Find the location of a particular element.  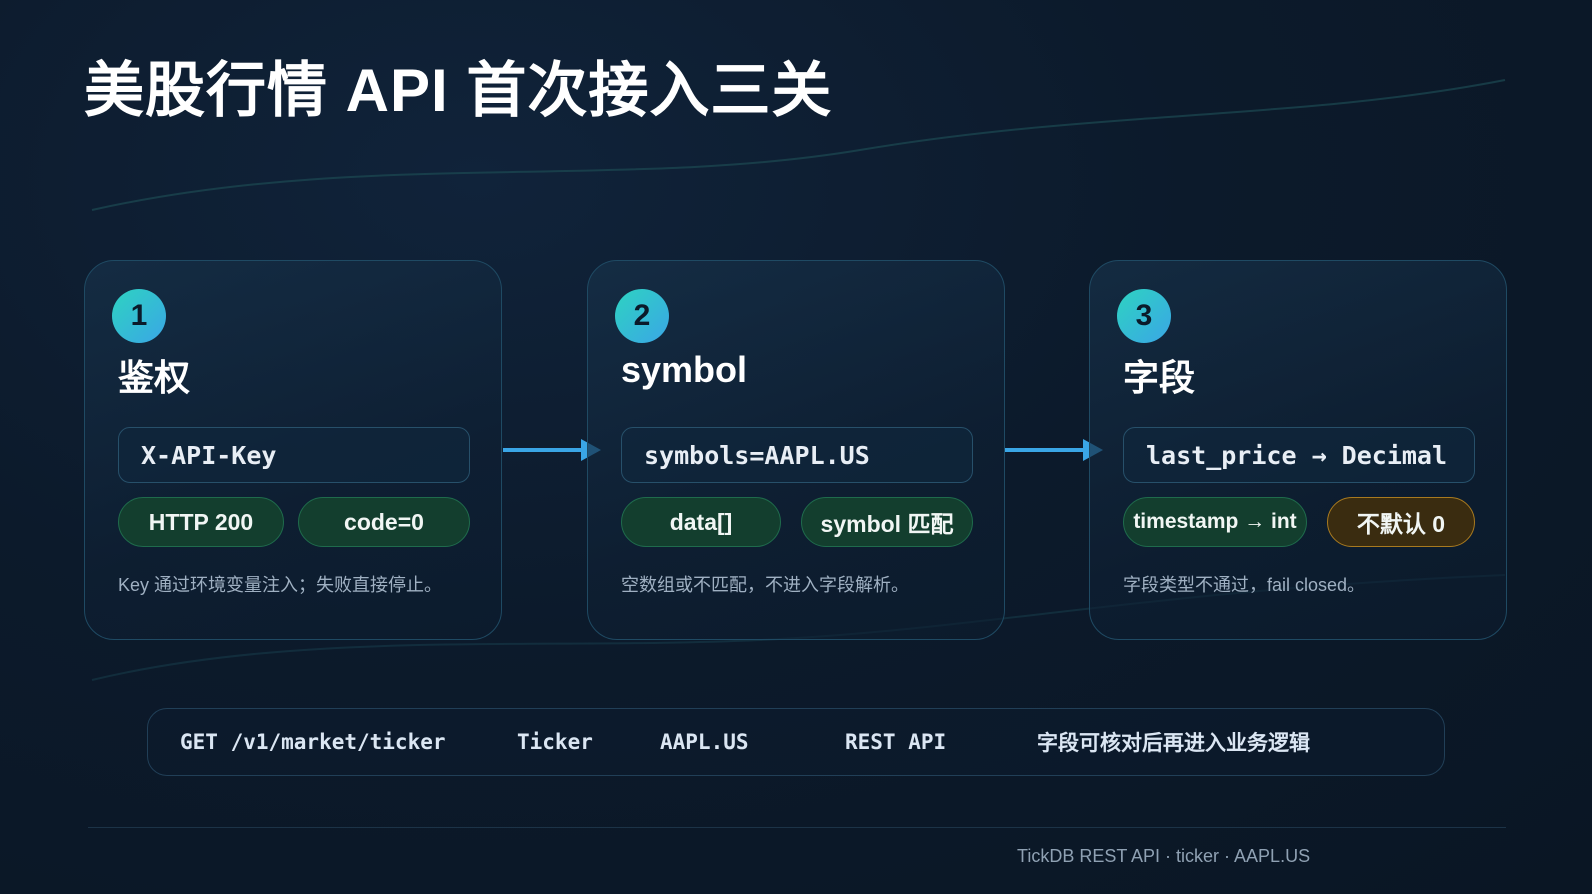

warning-pill: 不默认 0 is located at coordinates (1401, 522).